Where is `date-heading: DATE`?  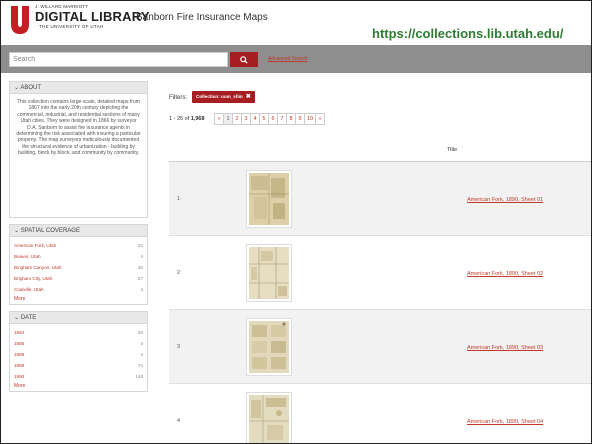 date-heading: DATE is located at coordinates (28, 318).